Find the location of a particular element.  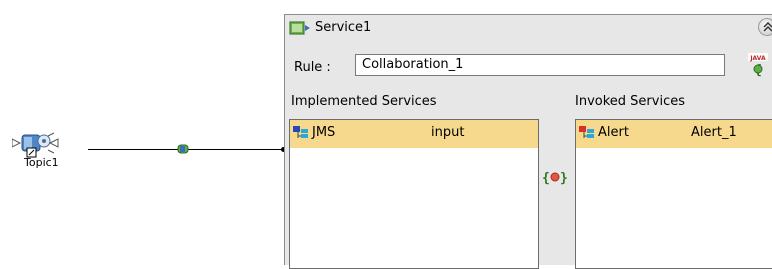

jms-service-icon is located at coordinates (300, 132).